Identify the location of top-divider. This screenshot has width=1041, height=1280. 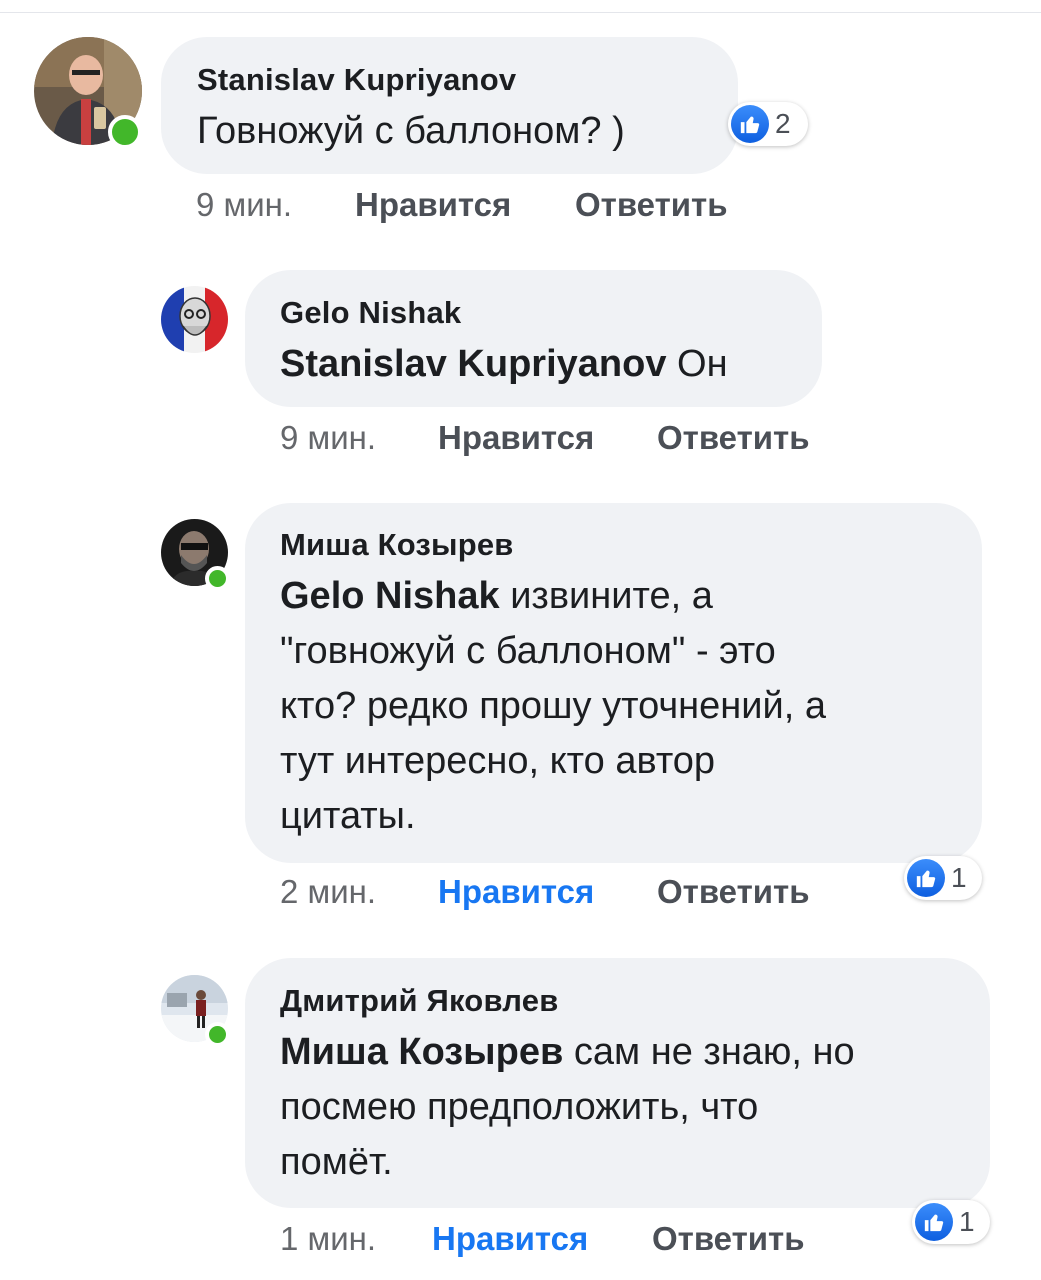
(520, 12).